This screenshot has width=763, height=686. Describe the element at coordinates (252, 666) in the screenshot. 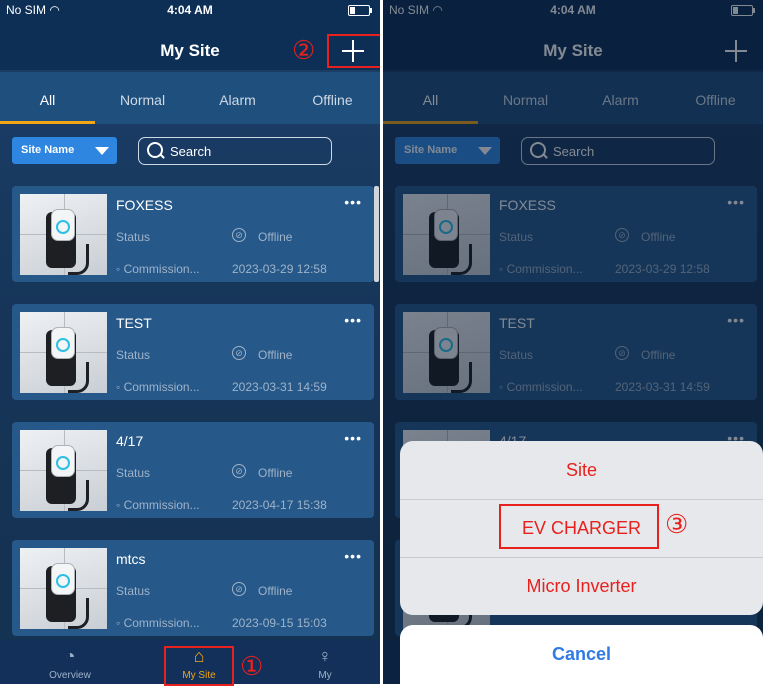

I see `annotation-step-1: ①` at that location.